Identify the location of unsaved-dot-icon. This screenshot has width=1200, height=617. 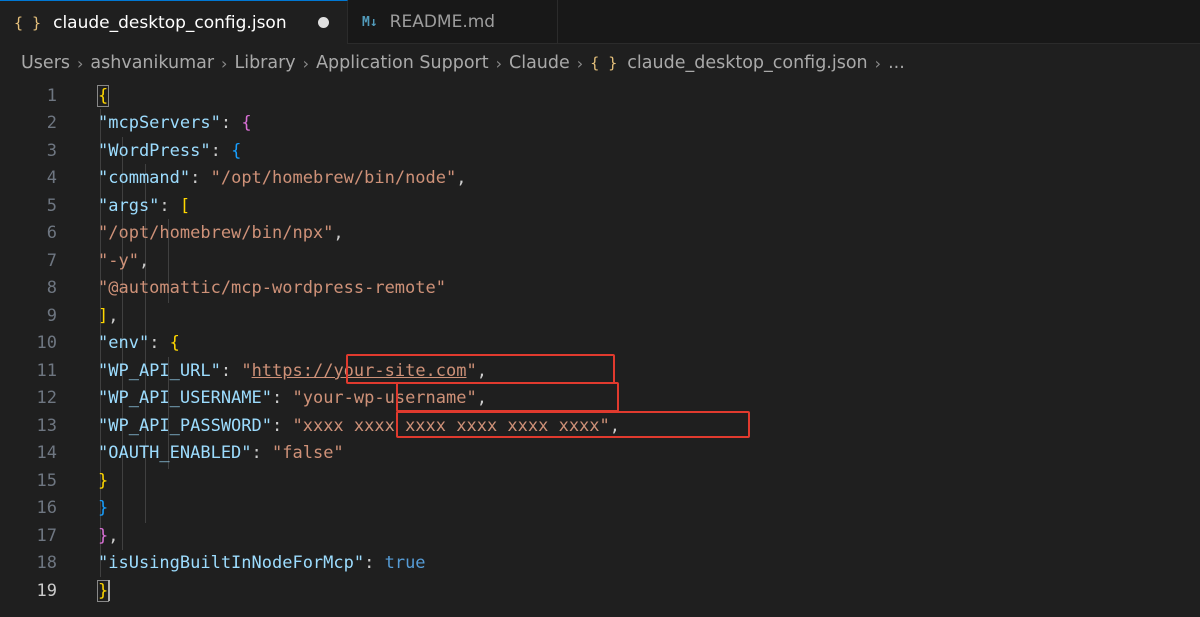
(323, 22).